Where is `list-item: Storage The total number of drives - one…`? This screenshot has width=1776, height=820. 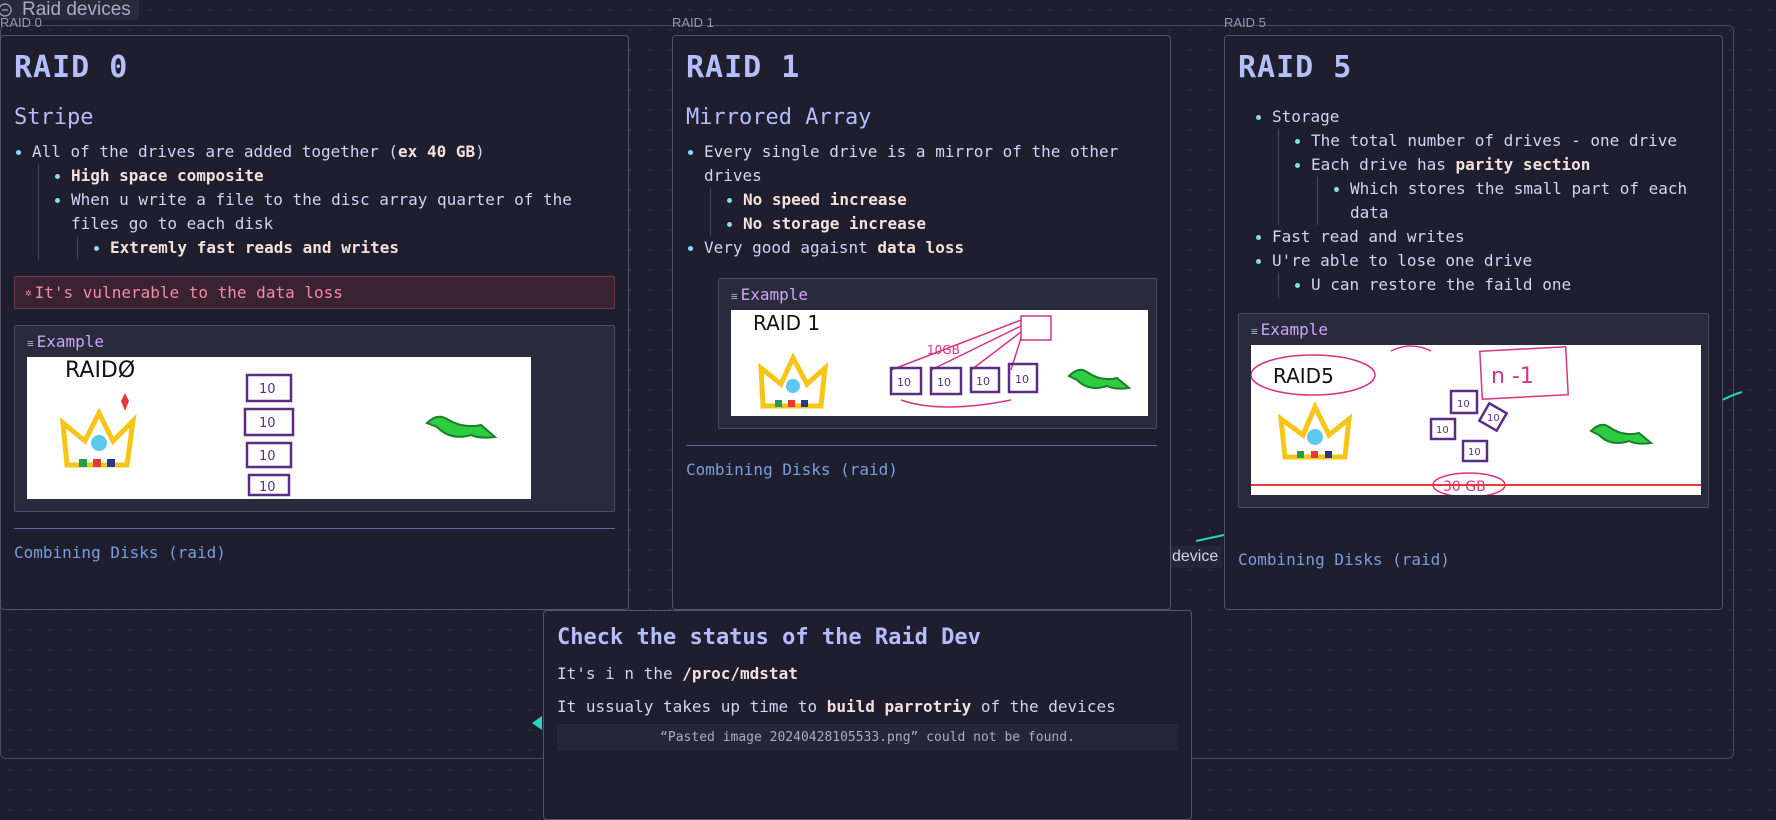 list-item: Storage The total number of drives - one… is located at coordinates (1481, 165).